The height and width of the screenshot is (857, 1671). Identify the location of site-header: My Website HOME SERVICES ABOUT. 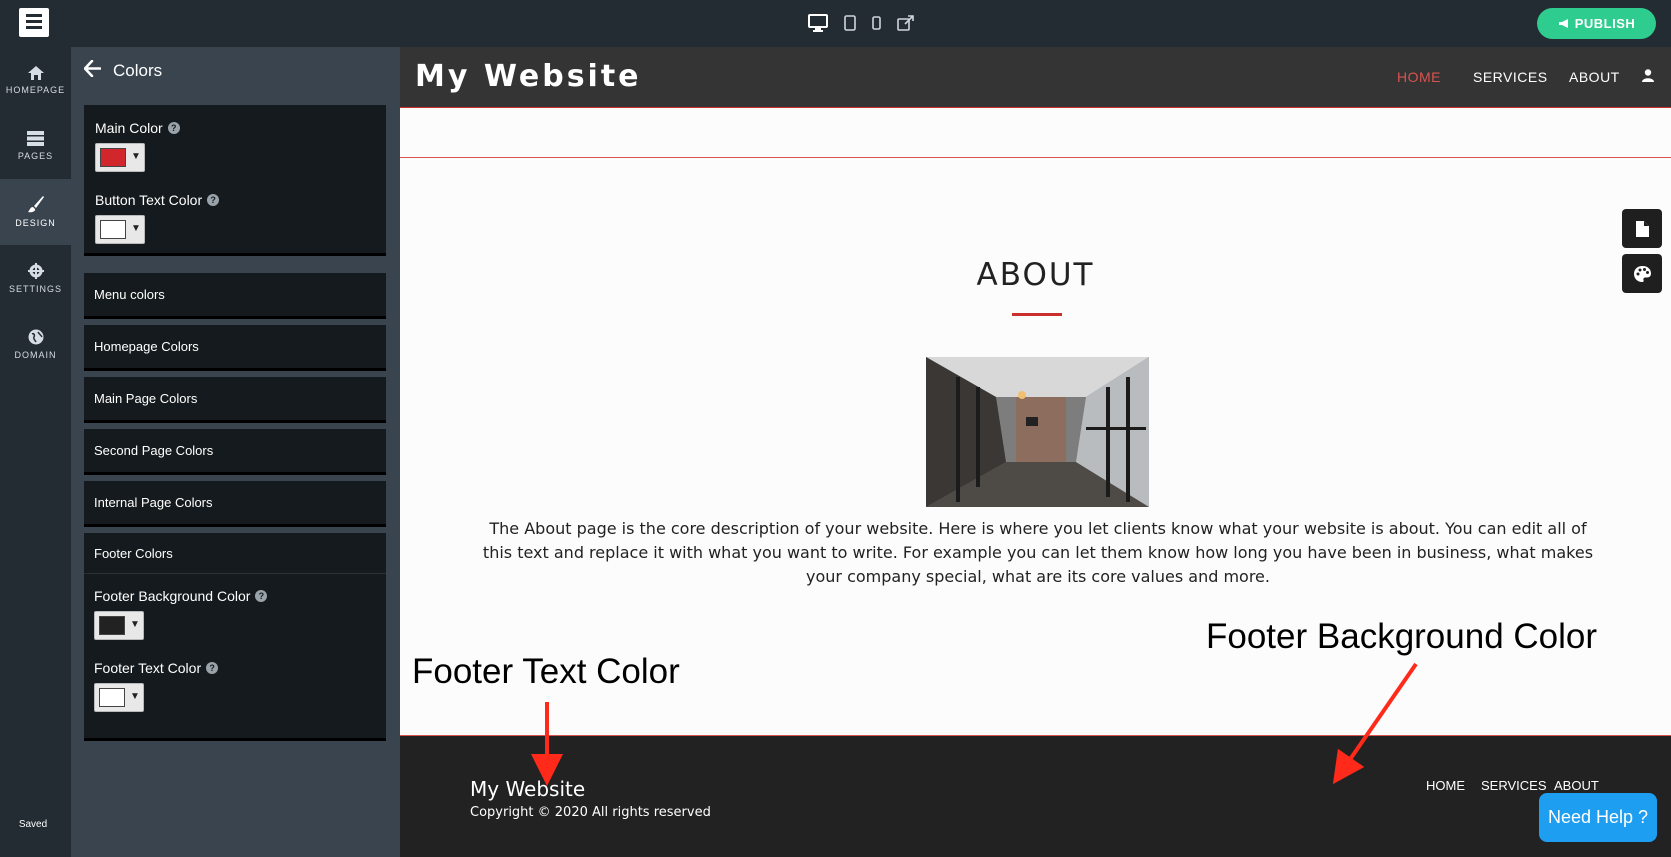
(1035, 77).